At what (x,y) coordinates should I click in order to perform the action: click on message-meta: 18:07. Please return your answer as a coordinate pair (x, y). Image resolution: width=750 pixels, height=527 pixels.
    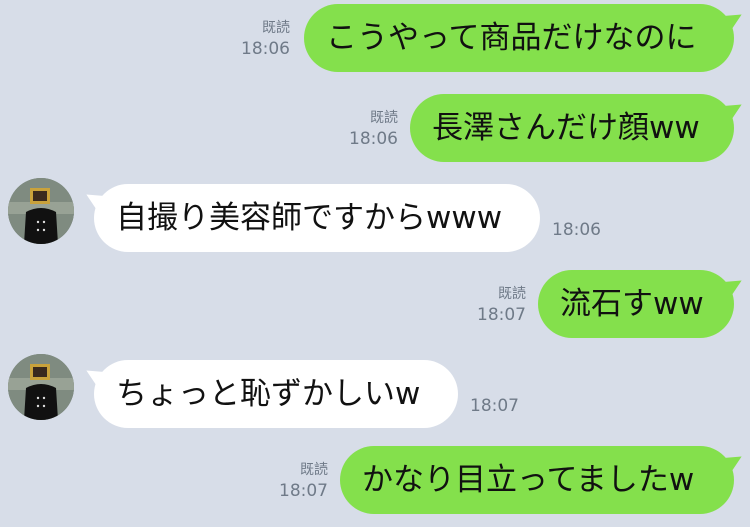
    Looking at the image, I should click on (494, 406).